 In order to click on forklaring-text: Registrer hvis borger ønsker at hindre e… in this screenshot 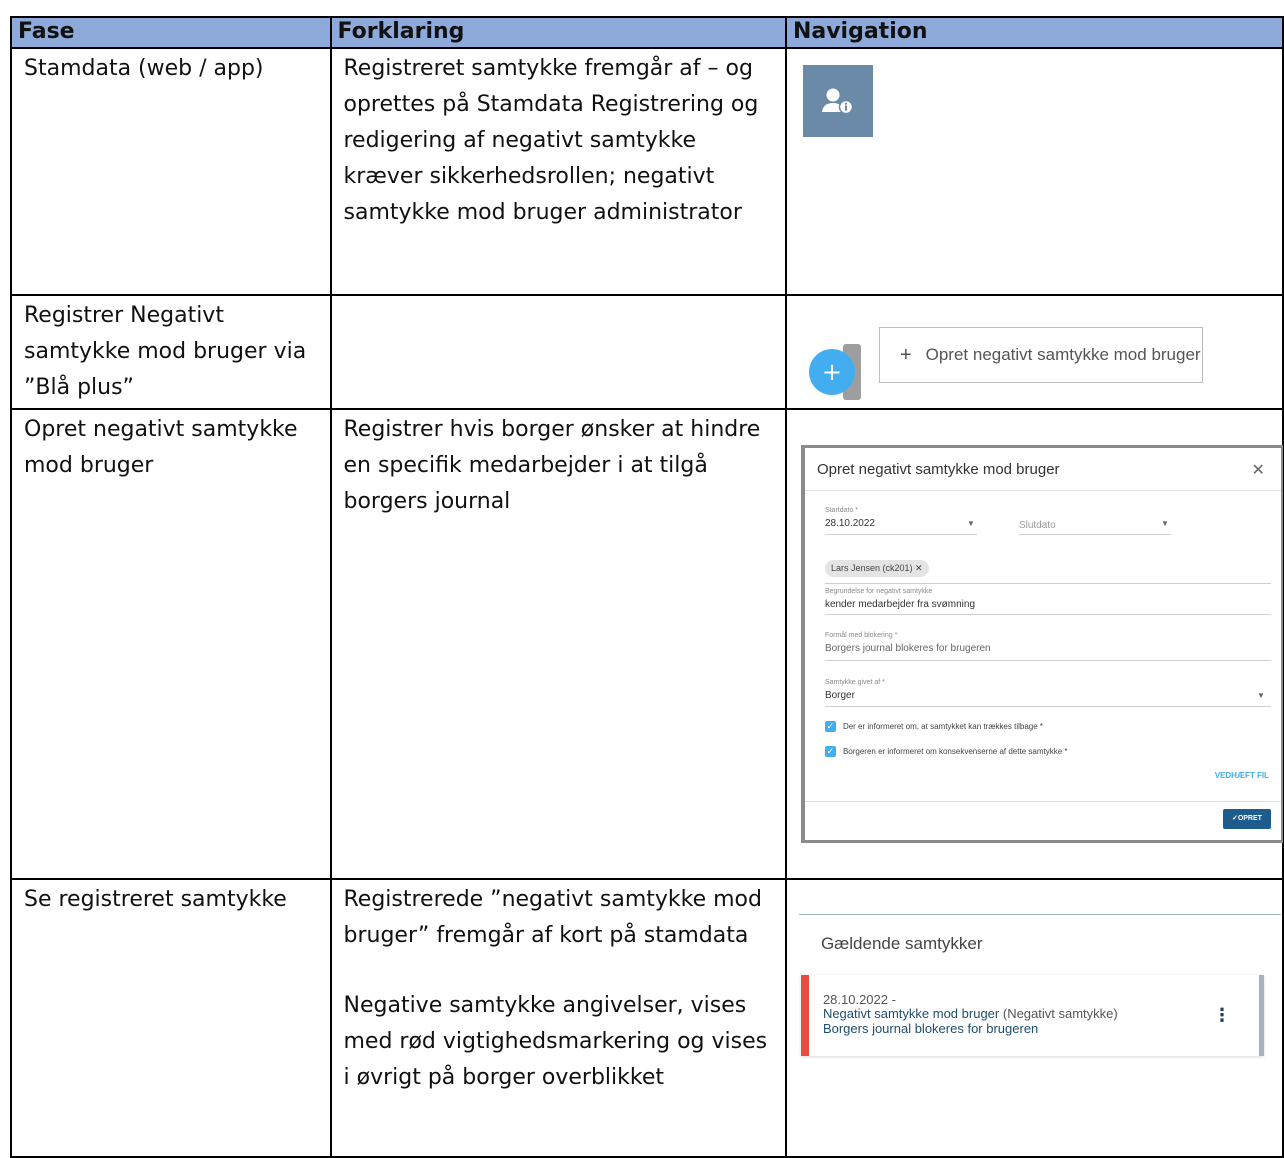, I will do `click(552, 465)`.